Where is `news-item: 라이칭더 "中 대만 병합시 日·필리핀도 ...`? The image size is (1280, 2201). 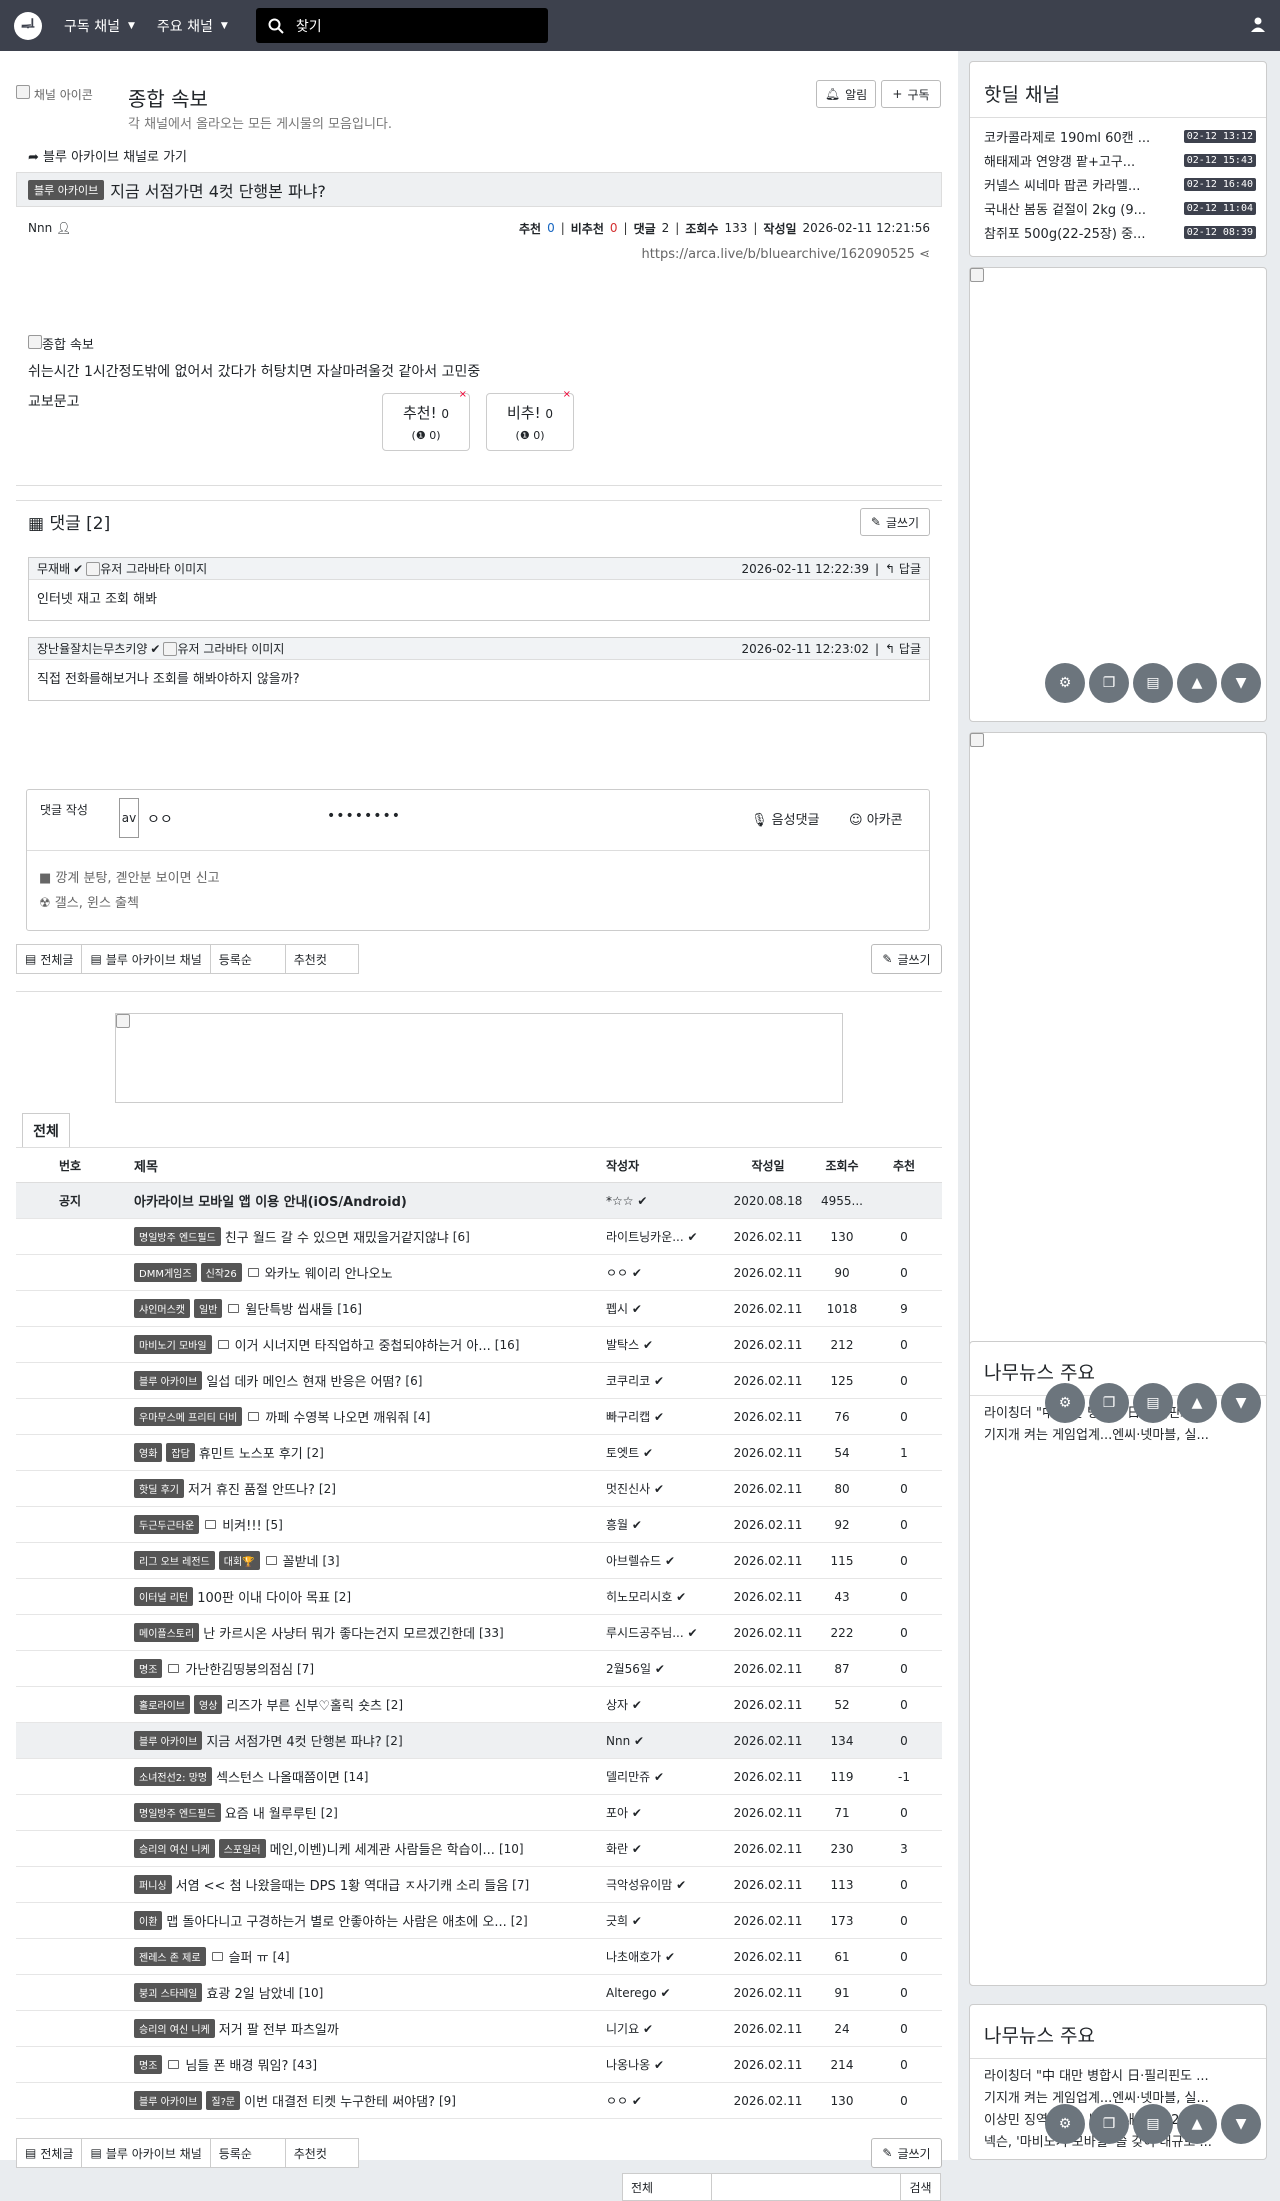
news-item: 라이칭더 "中 대만 병합시 日·필리핀도 ... is located at coordinates (1118, 2076).